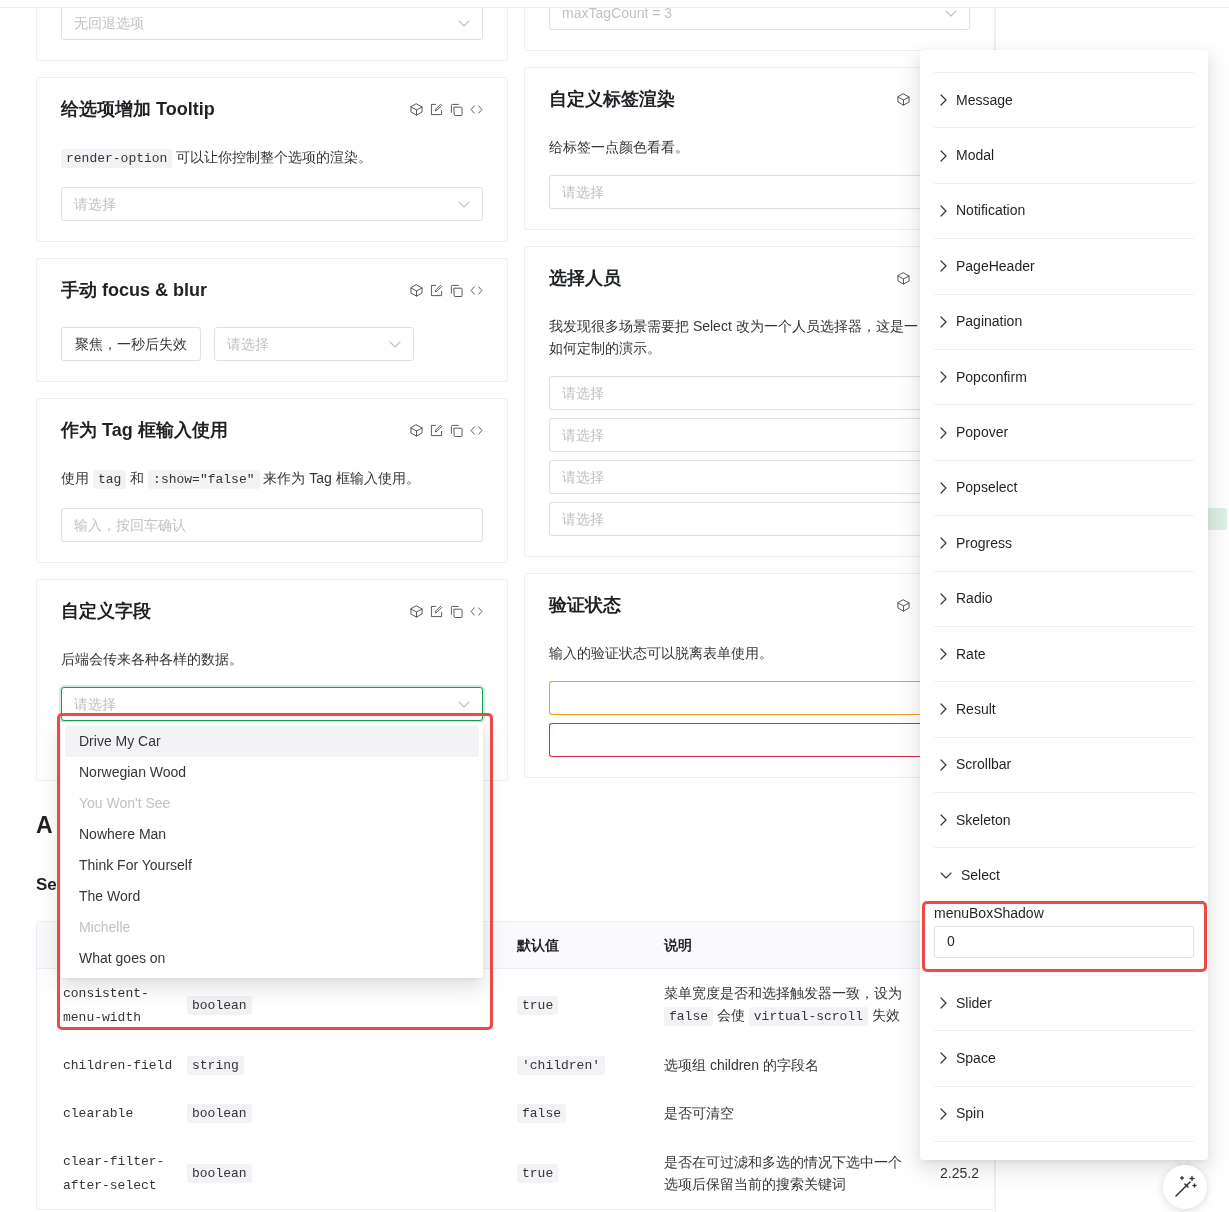  Describe the element at coordinates (1064, 543) in the screenshot. I see `collapse-item: Progress` at that location.